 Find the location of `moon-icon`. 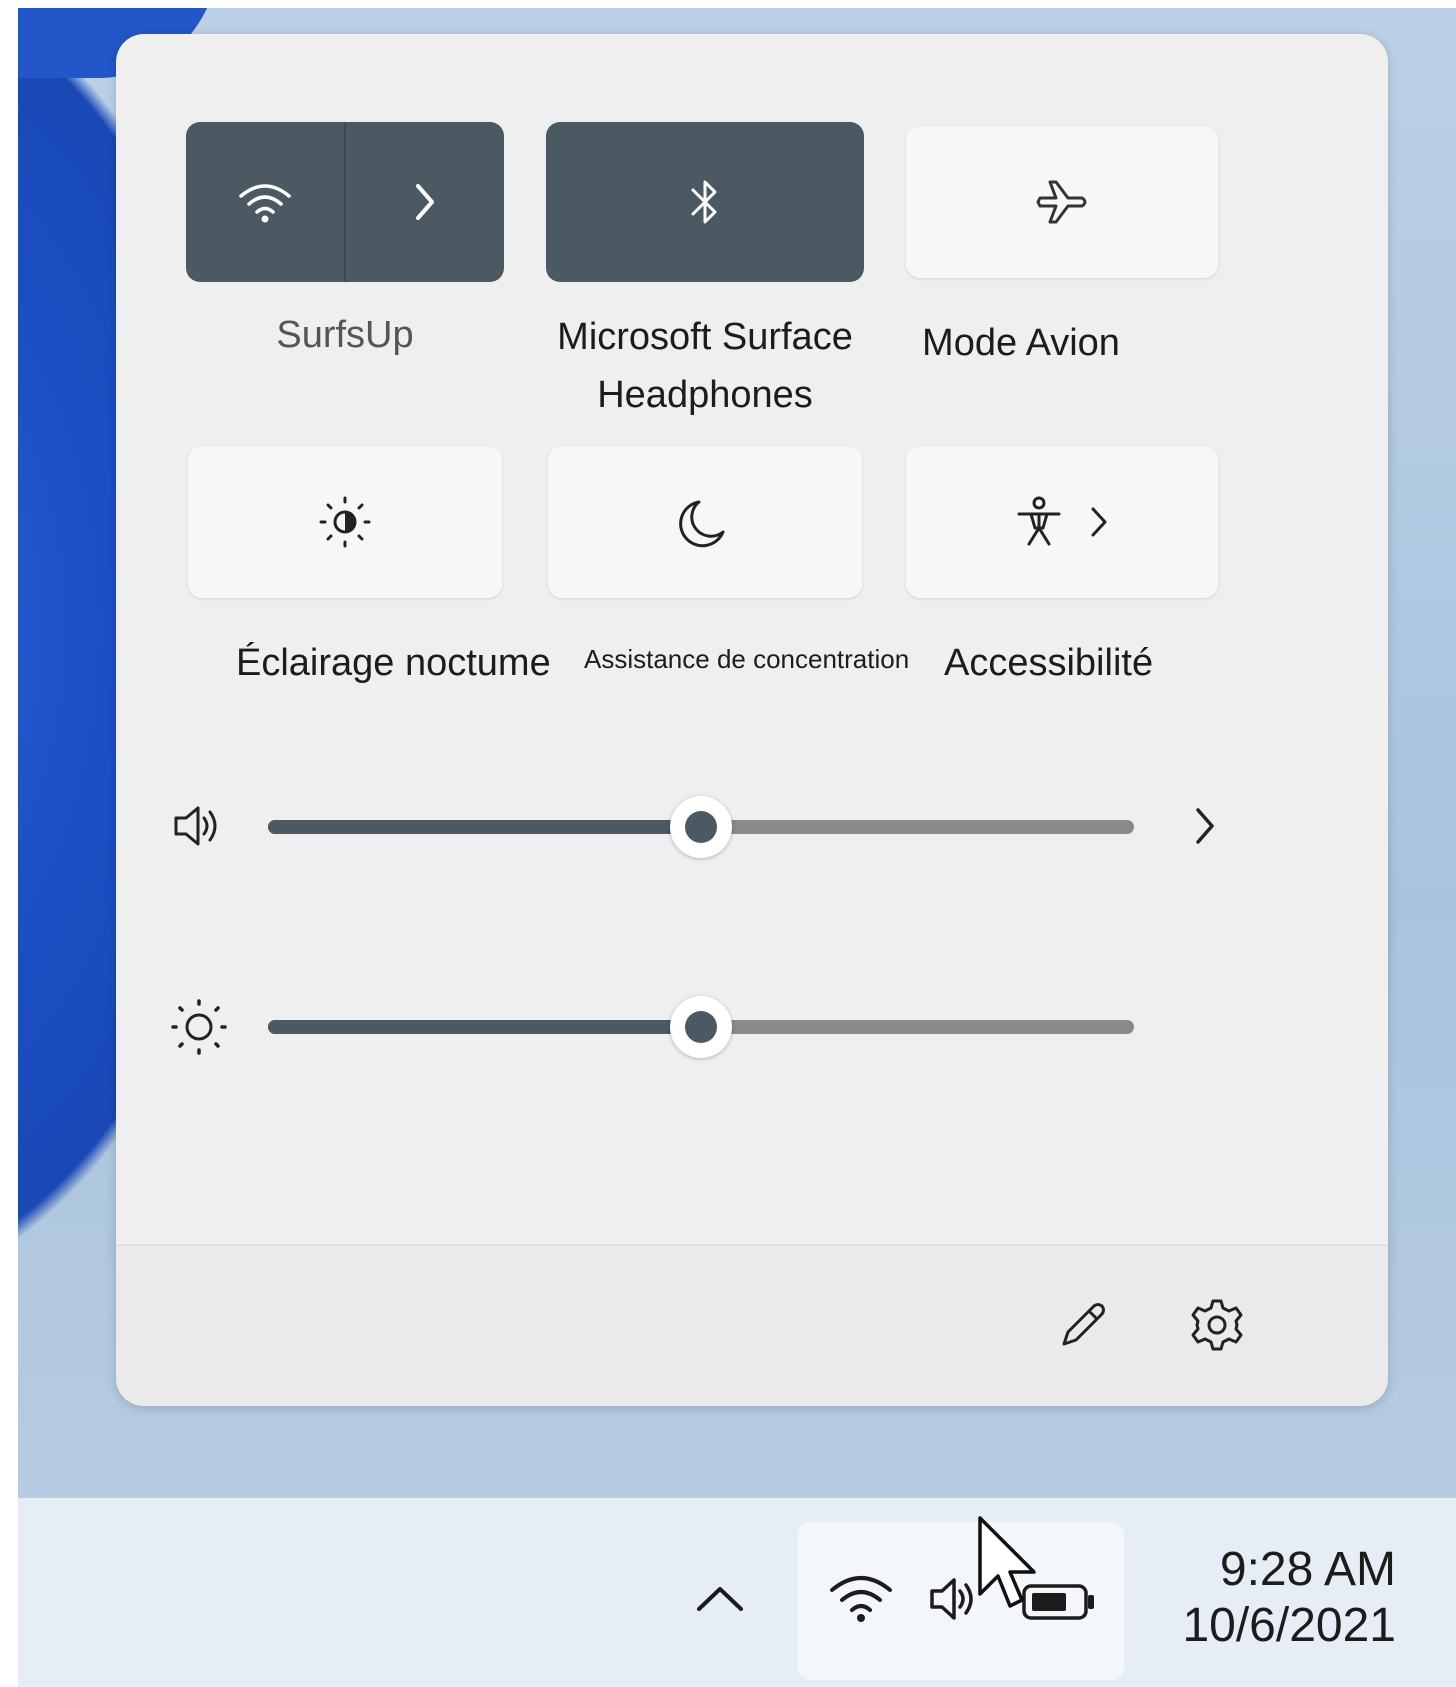

moon-icon is located at coordinates (702, 524).